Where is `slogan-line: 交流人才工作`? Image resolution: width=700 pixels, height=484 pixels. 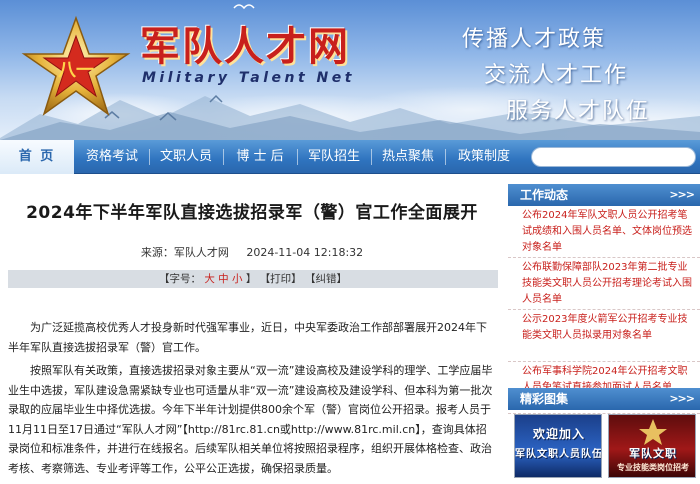
slogan-line: 交流人才工作 is located at coordinates (556, 75).